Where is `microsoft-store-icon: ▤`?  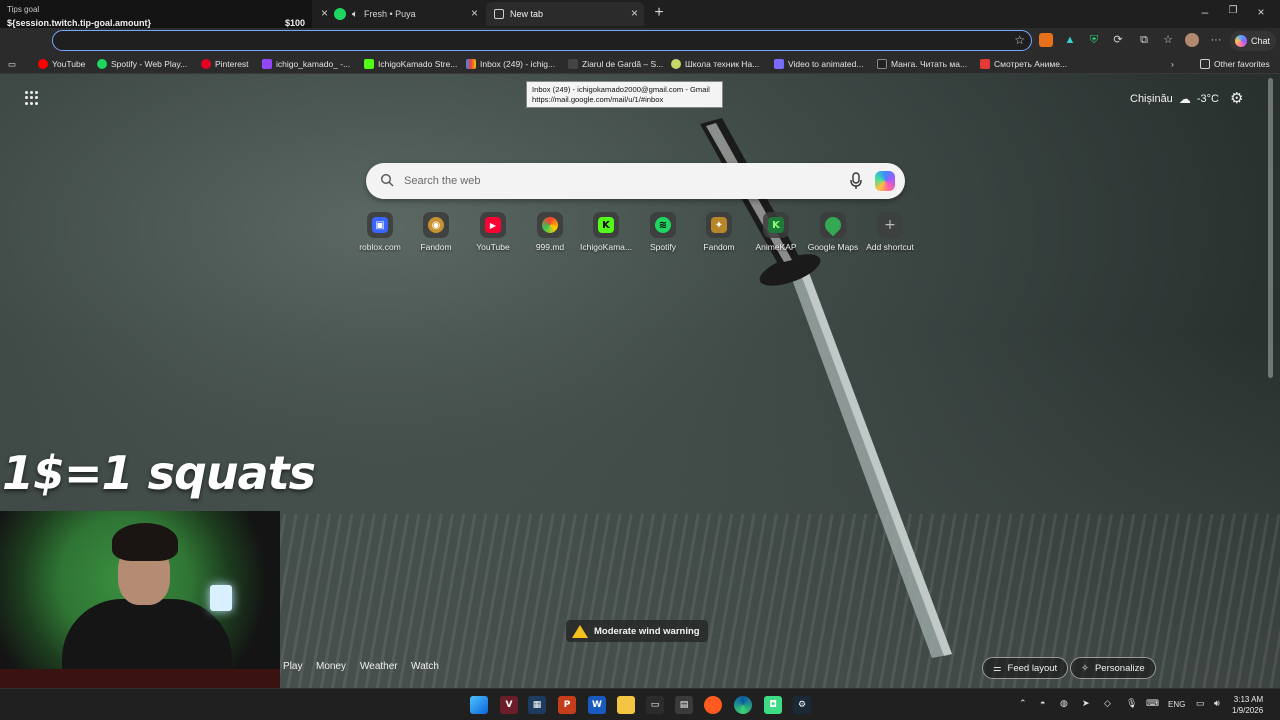 microsoft-store-icon: ▤ is located at coordinates (684, 705).